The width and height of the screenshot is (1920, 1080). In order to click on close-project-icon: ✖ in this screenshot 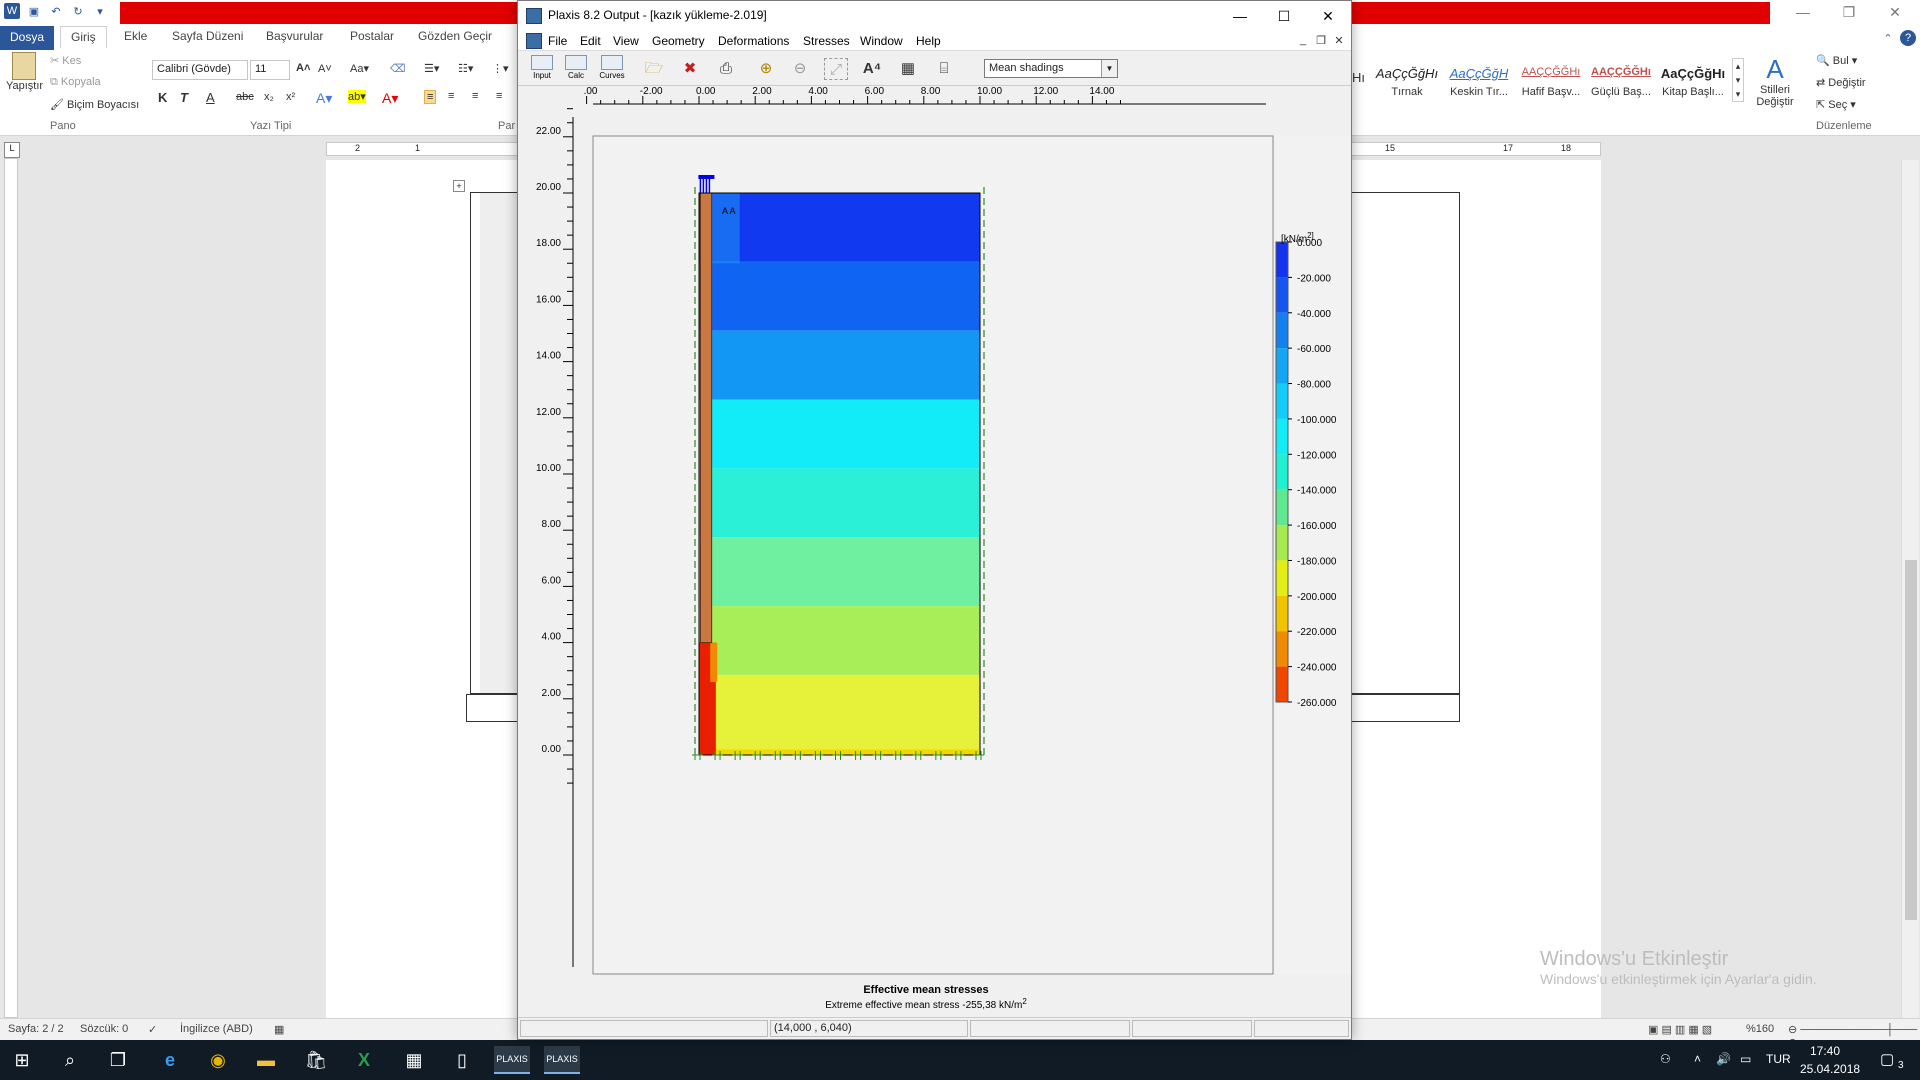, I will do `click(690, 69)`.